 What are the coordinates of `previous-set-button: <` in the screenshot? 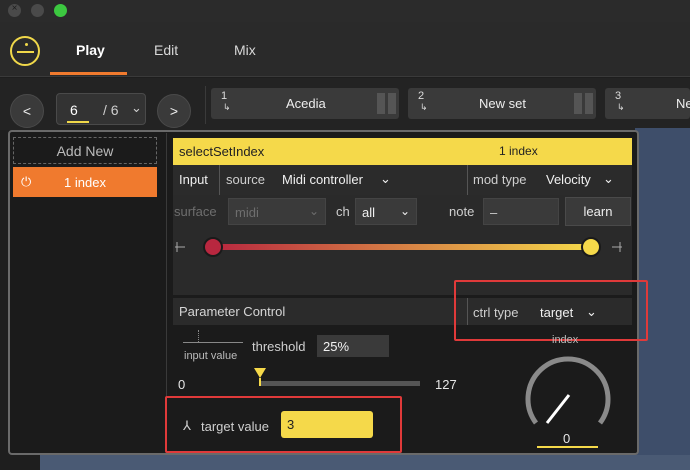 It's located at (27, 111).